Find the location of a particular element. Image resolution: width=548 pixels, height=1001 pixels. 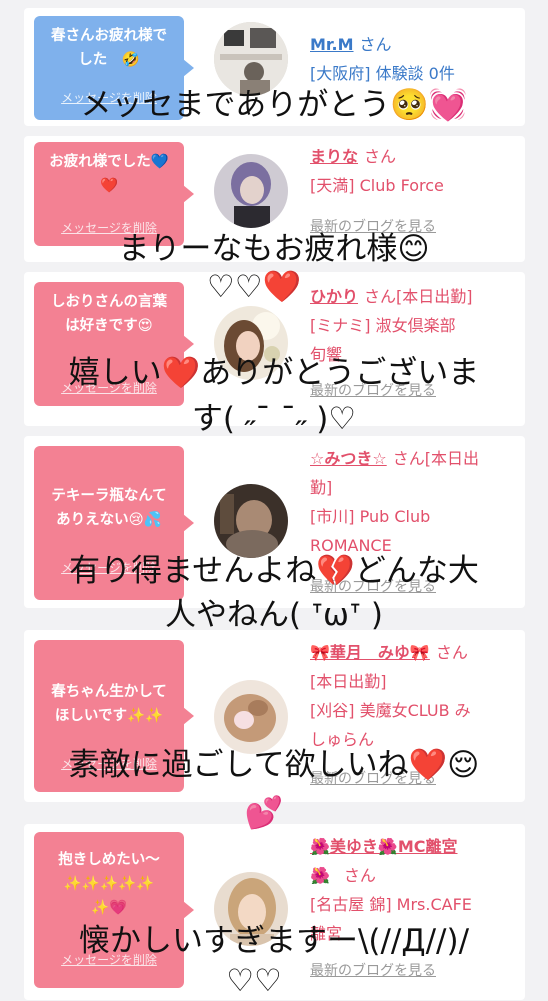

profile-detail: [大阪府] 体験談 0件 is located at coordinates (382, 73).